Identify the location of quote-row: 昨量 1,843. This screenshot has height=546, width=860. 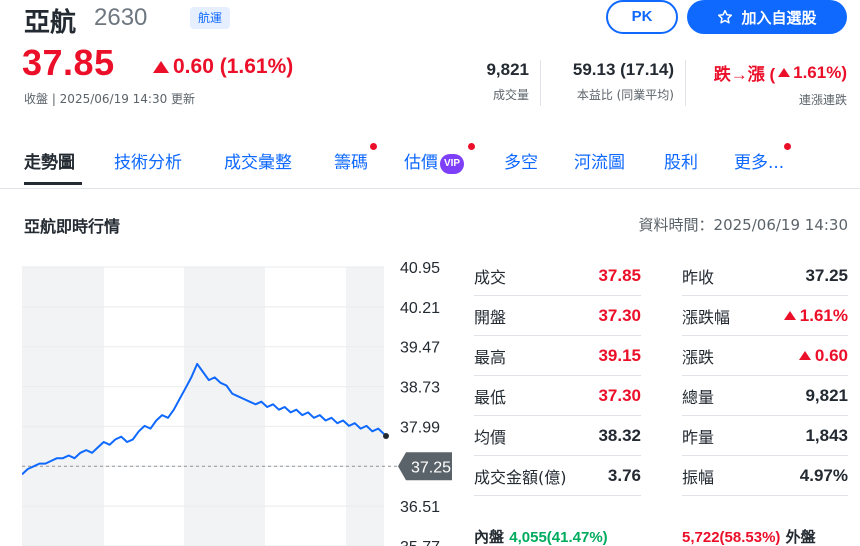
(765, 436).